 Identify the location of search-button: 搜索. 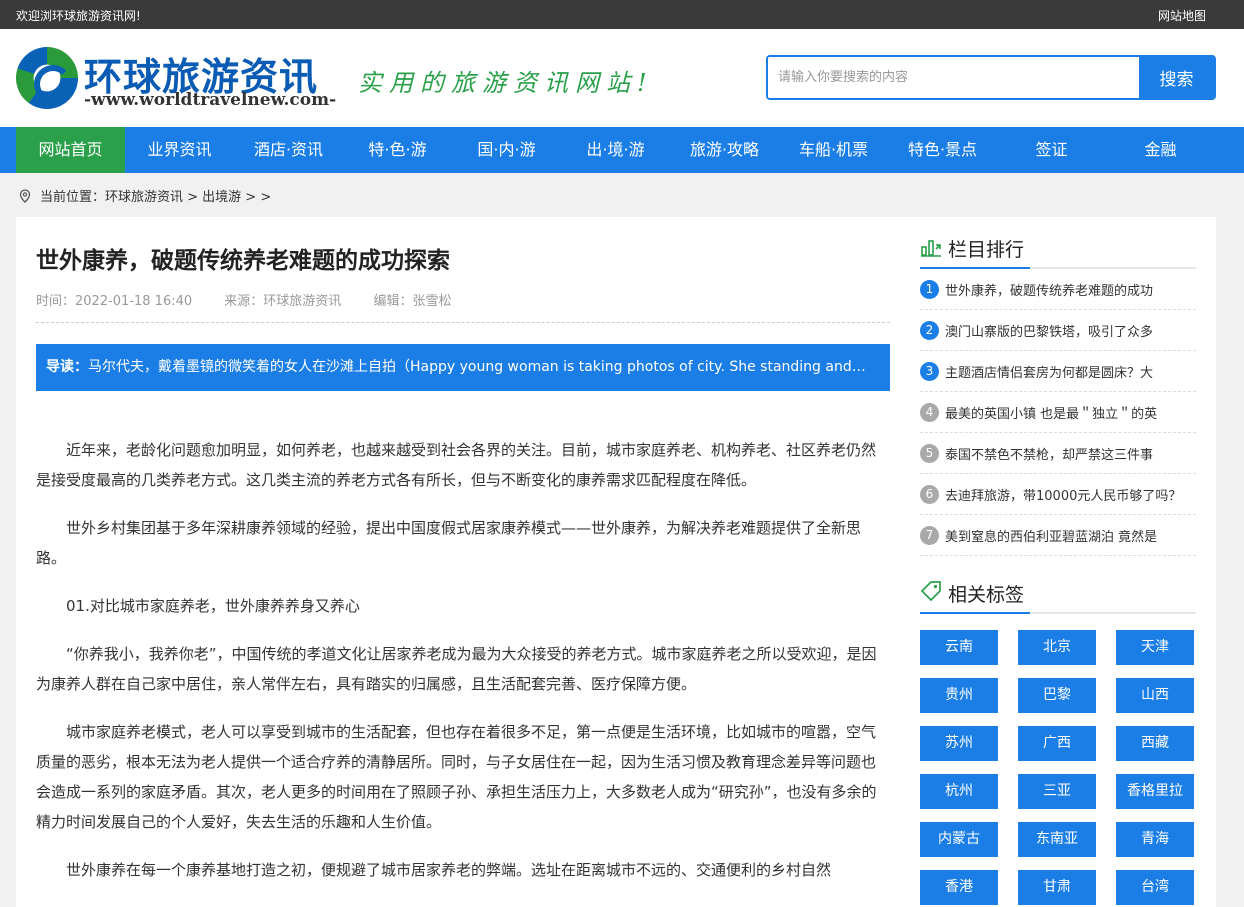
(1176, 77).